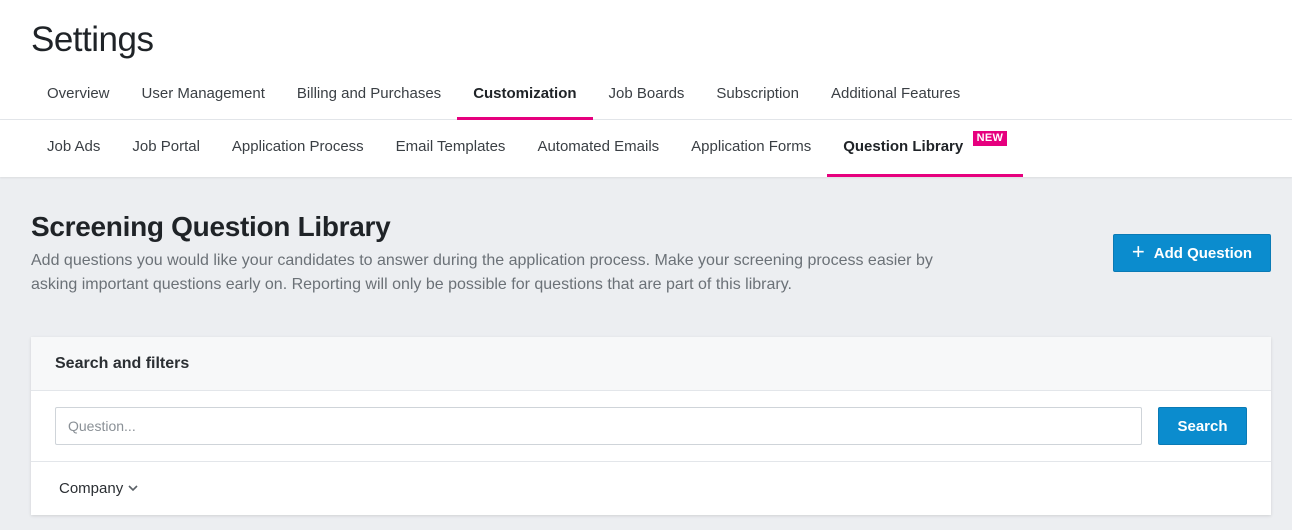  I want to click on search-row: Search, so click(651, 426).